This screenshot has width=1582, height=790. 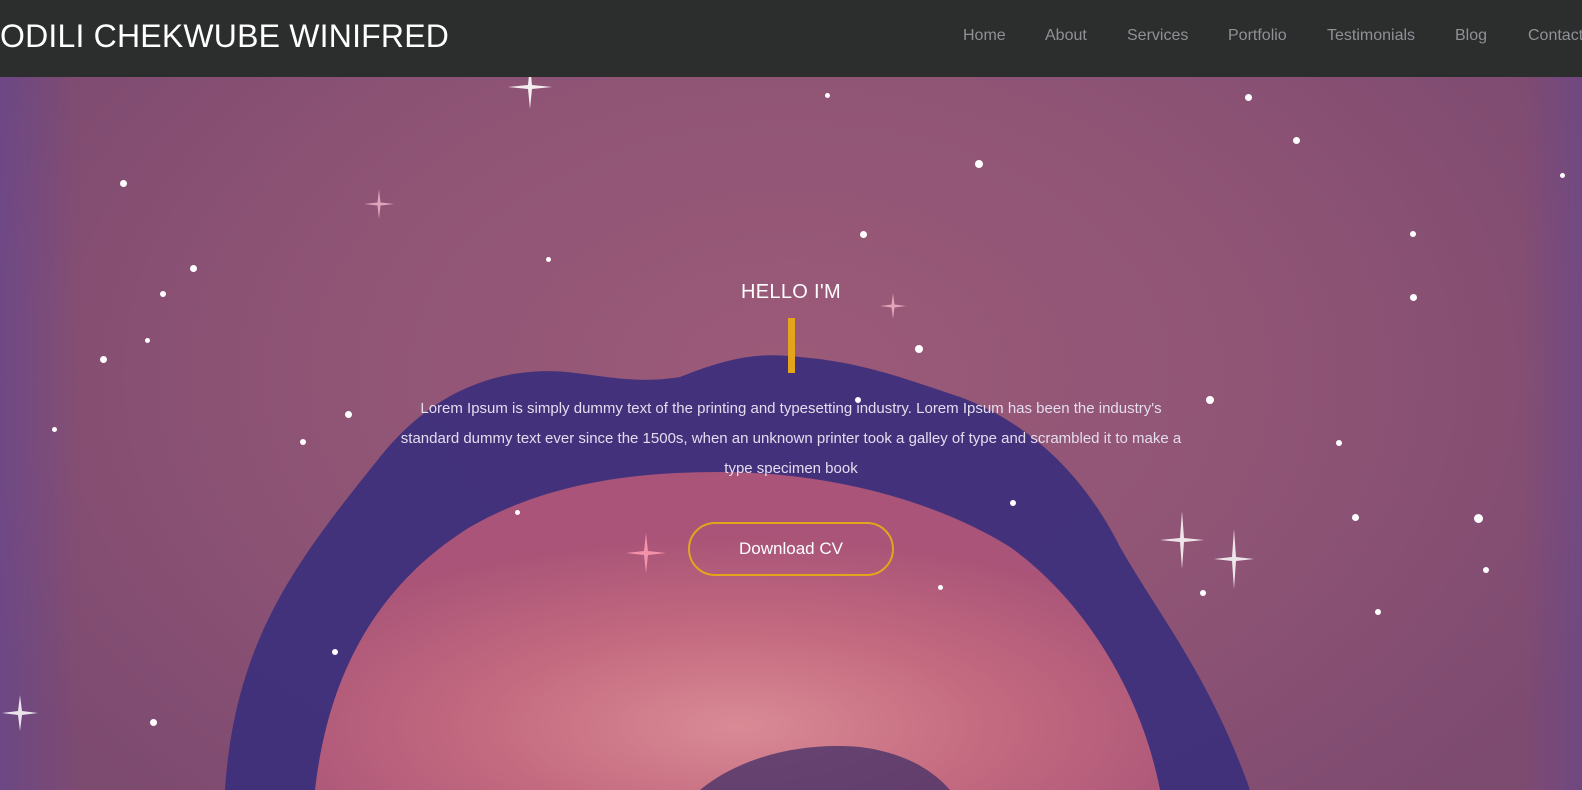 What do you see at coordinates (791, 292) in the screenshot?
I see `hero-greeting: HELLO I'M` at bounding box center [791, 292].